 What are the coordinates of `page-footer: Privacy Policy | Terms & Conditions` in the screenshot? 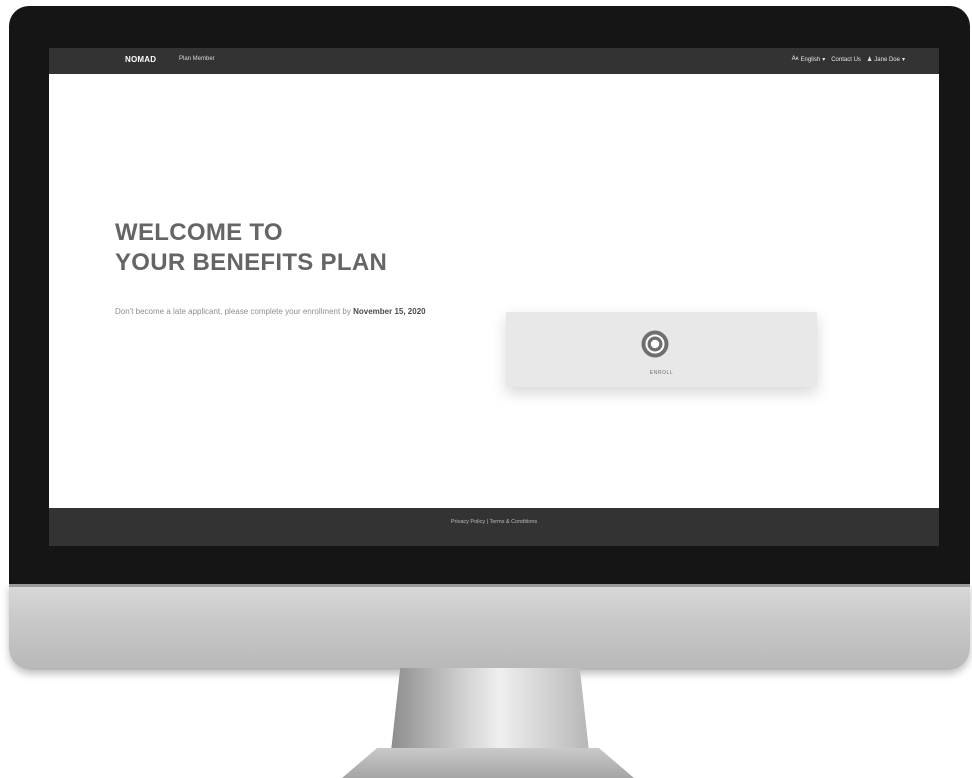 It's located at (494, 527).